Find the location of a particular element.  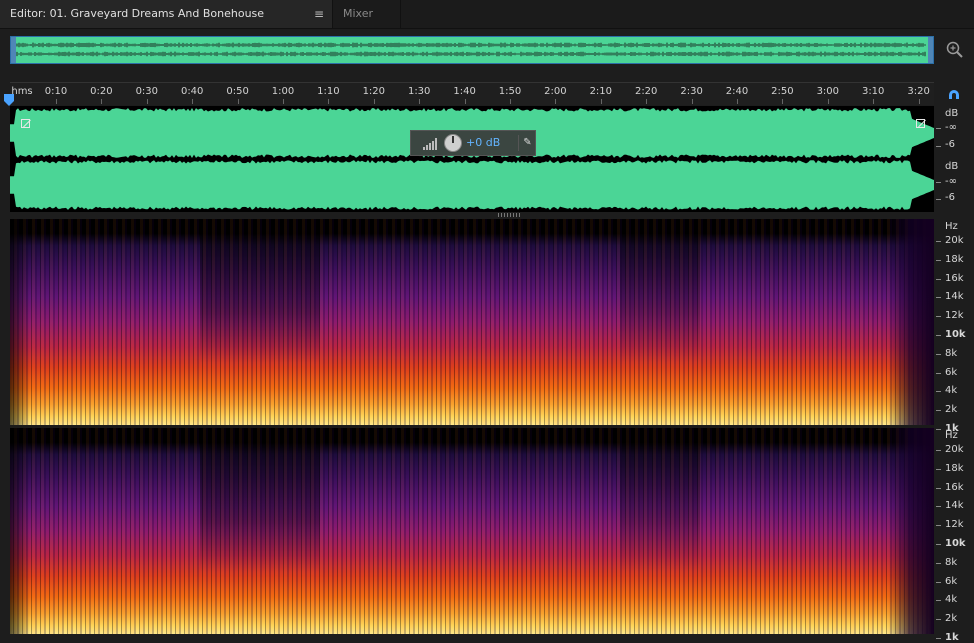

frequency-tick-label: 14k is located at coordinates (954, 297).